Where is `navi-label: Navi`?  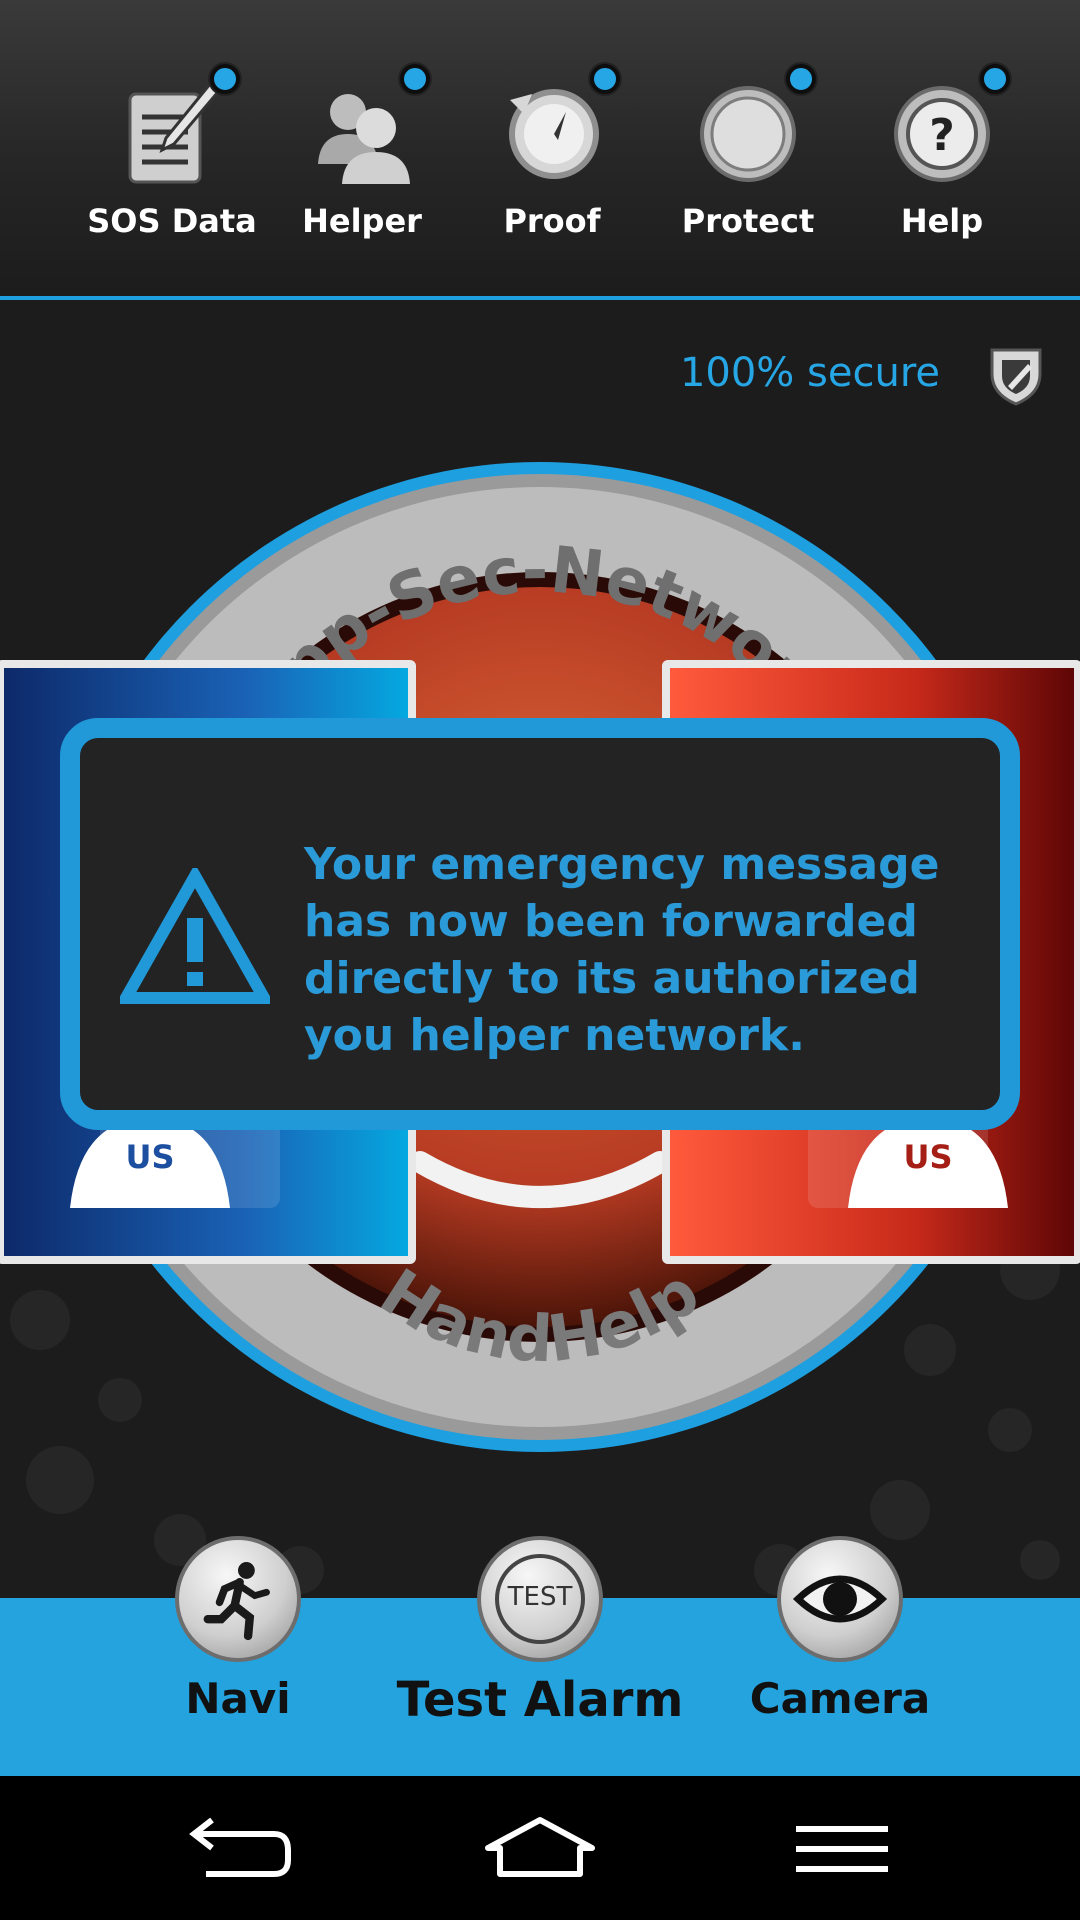 navi-label: Navi is located at coordinates (238, 1698).